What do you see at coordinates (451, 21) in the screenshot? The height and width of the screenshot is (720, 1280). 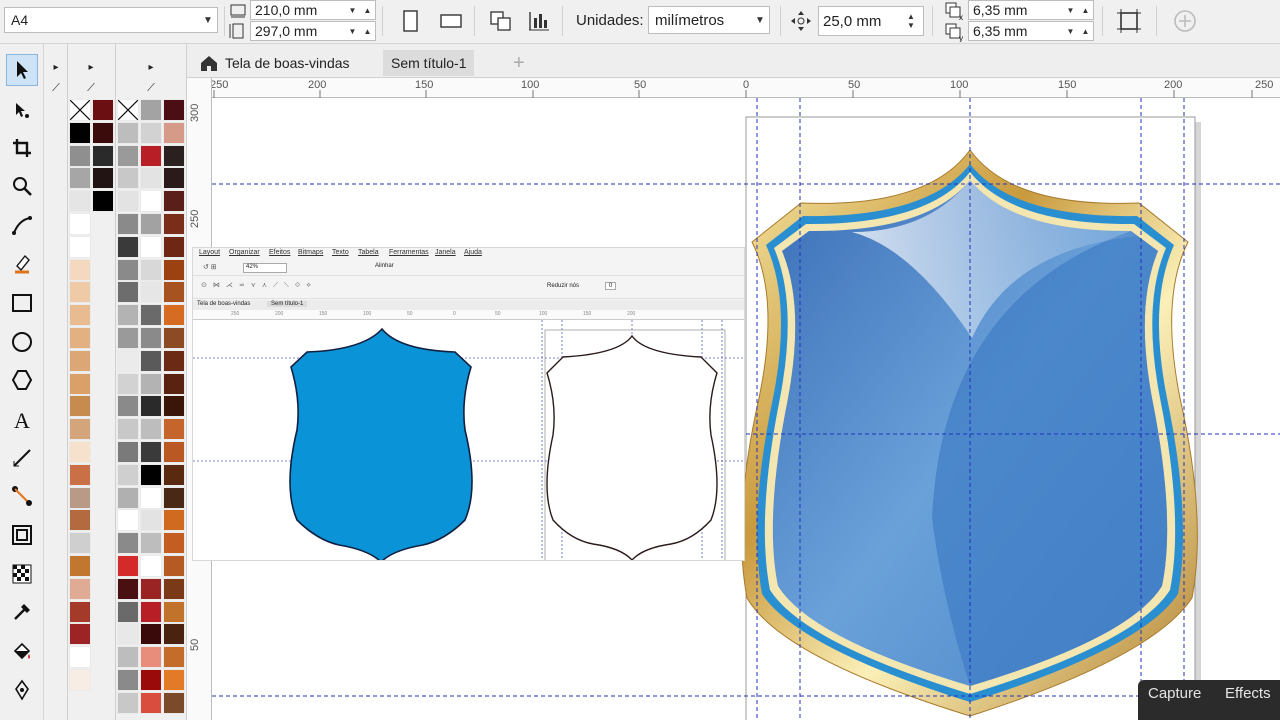 I see `landscape-icon` at bounding box center [451, 21].